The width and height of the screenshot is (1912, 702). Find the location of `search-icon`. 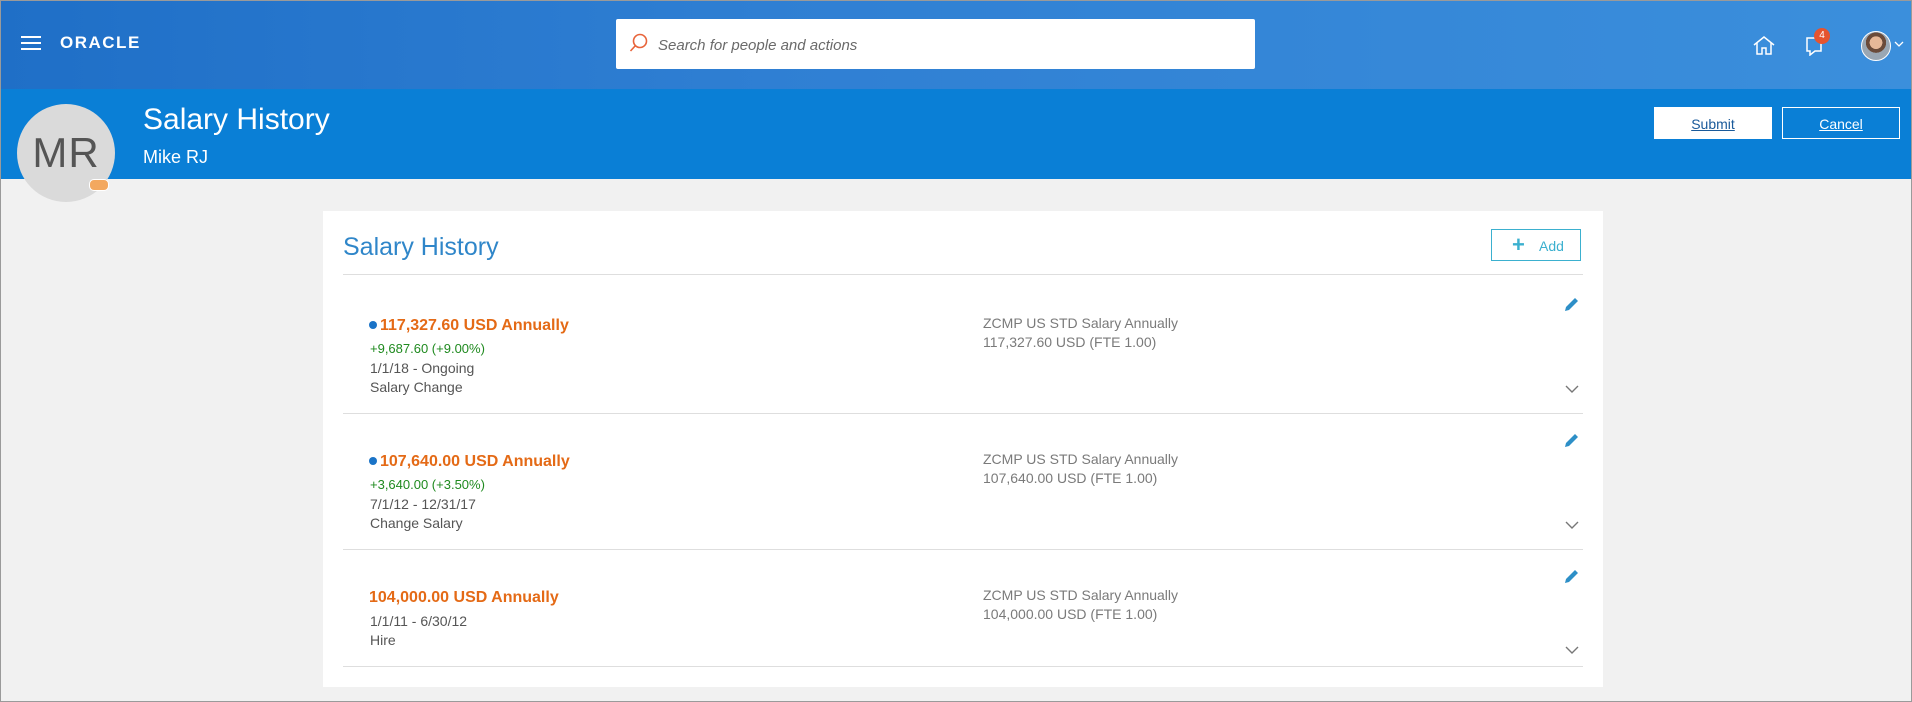

search-icon is located at coordinates (638, 42).